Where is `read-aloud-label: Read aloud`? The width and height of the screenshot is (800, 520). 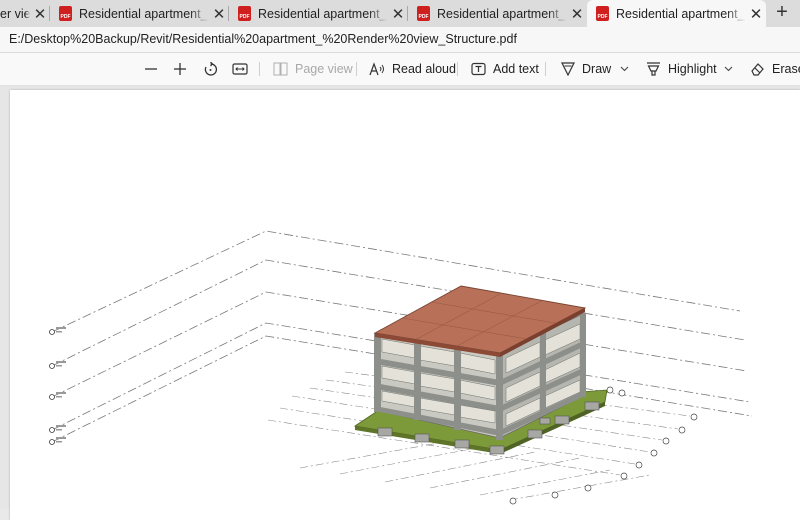
read-aloud-label: Read aloud is located at coordinates (424, 69).